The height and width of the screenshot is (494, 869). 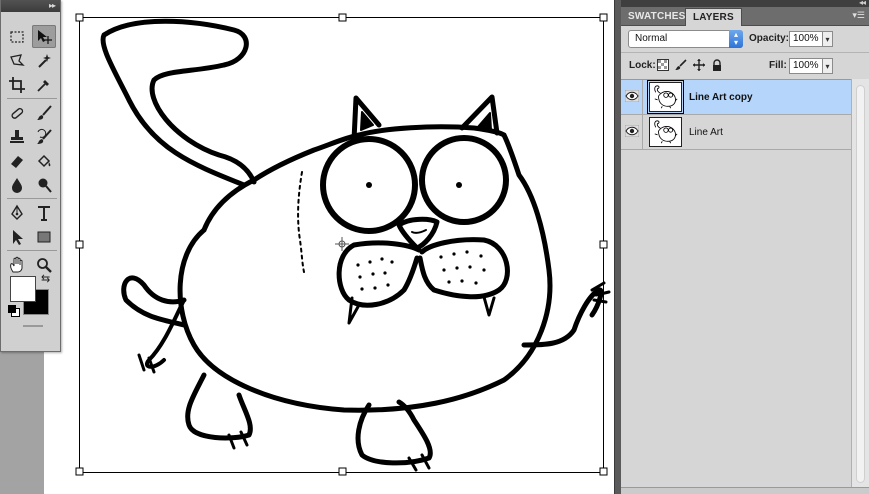 I want to click on history-brush-tool-icon, so click(x=44, y=136).